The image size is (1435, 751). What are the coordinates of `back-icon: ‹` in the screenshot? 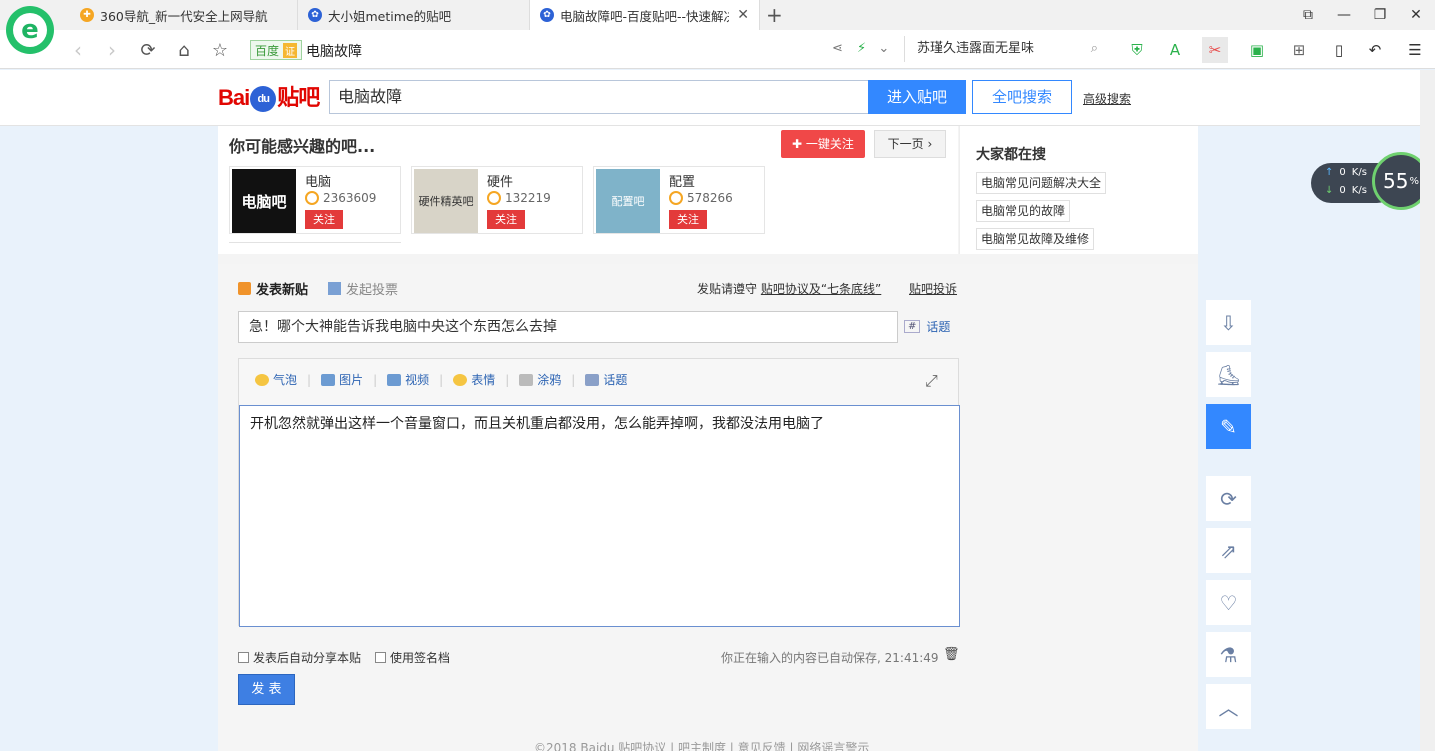 It's located at (78, 50).